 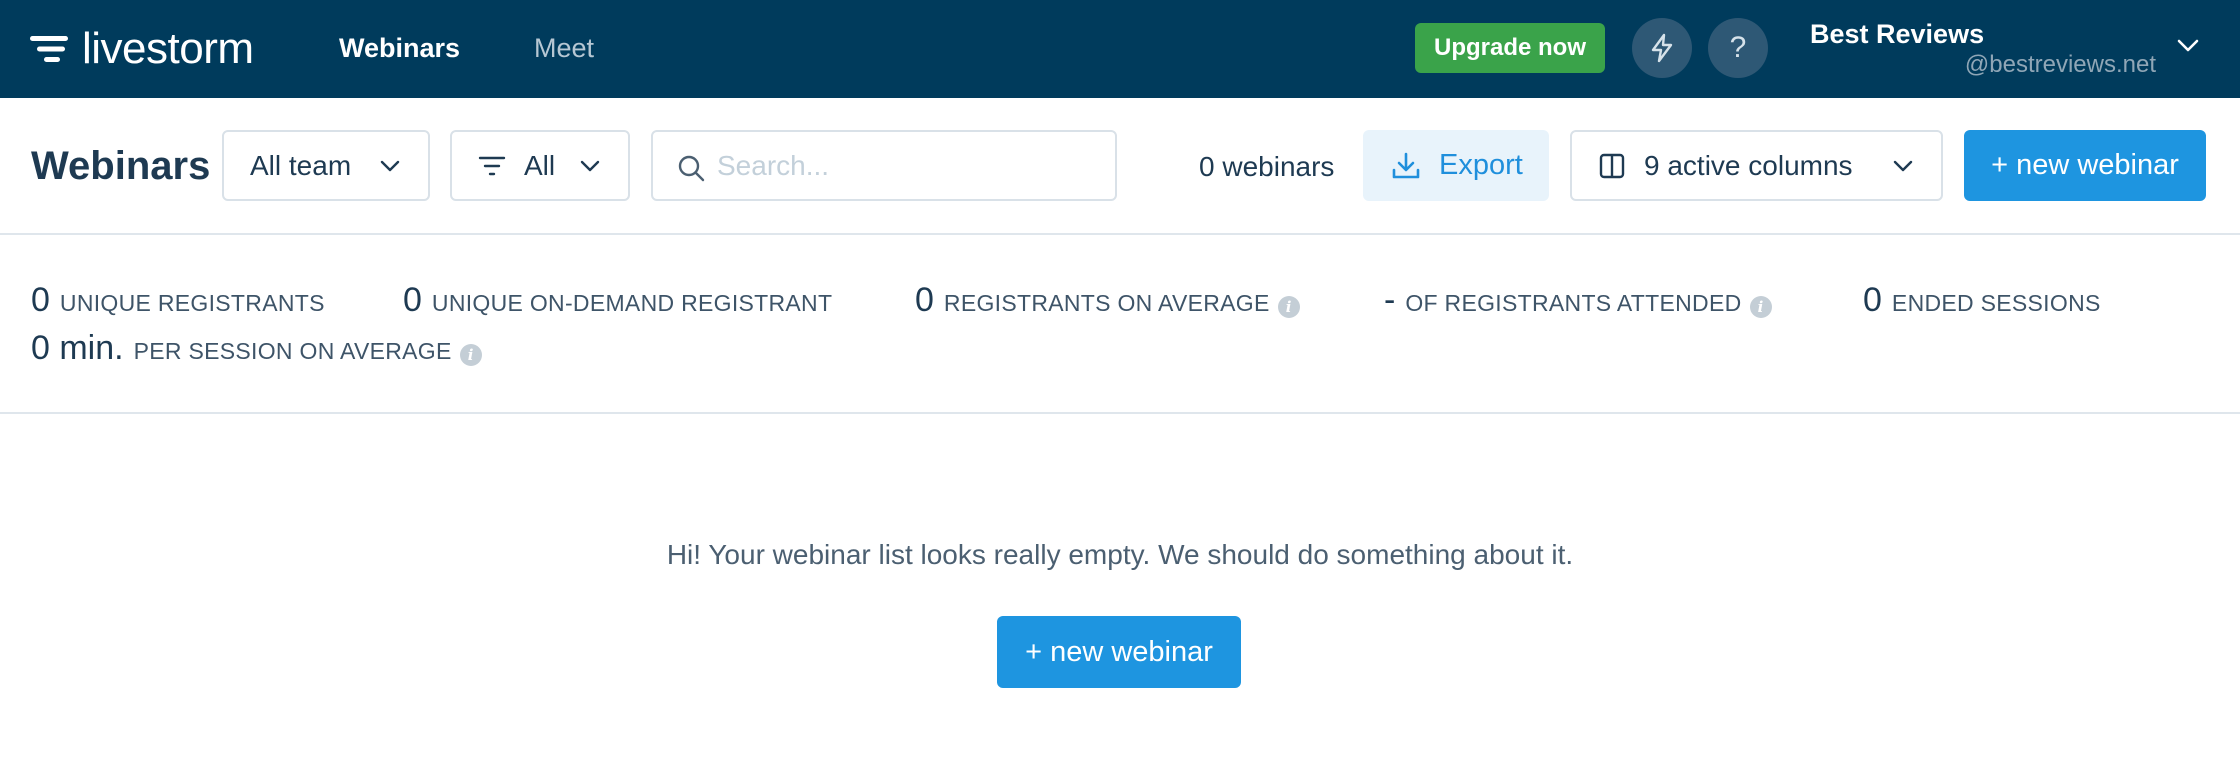 What do you see at coordinates (1573, 303) in the screenshot?
I see `stat-label: OF REGISTRANTS ATTENDED` at bounding box center [1573, 303].